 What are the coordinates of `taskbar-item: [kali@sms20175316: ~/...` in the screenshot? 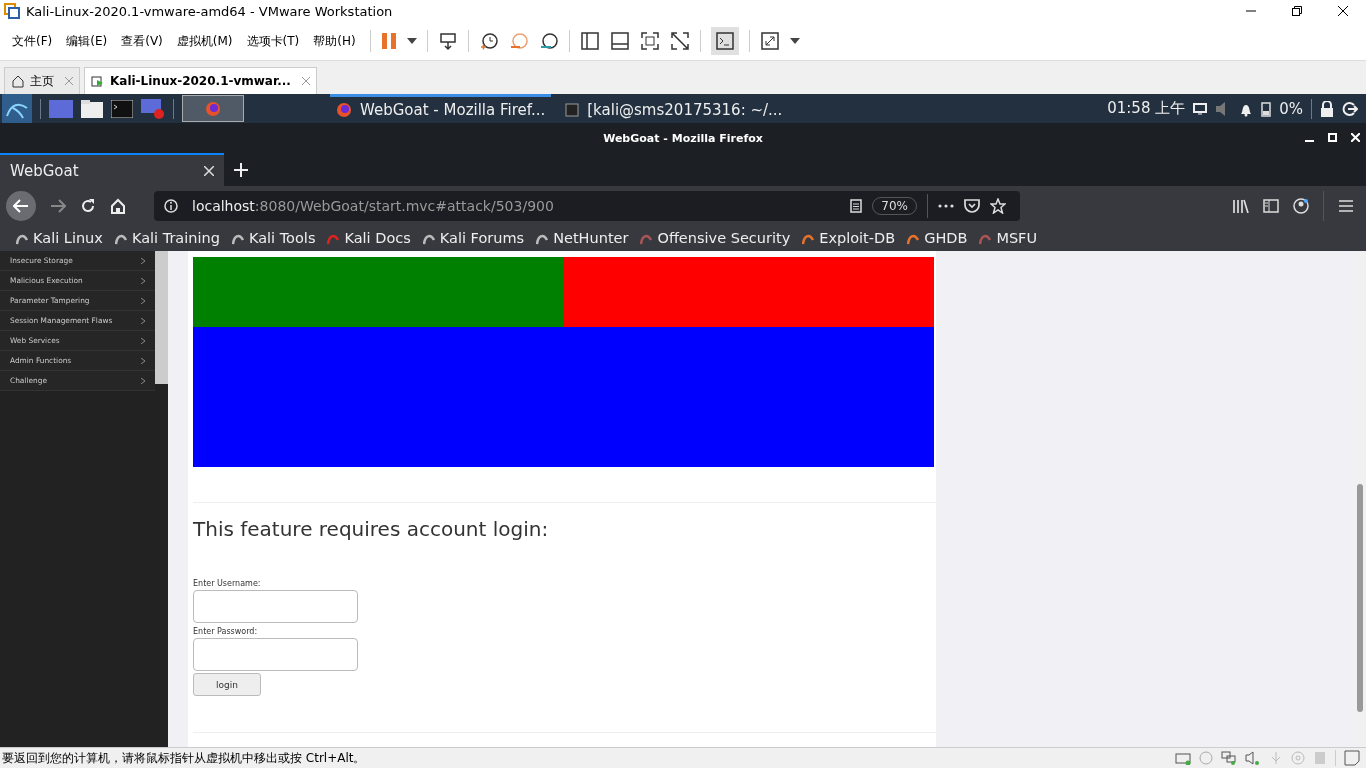 It's located at (674, 108).